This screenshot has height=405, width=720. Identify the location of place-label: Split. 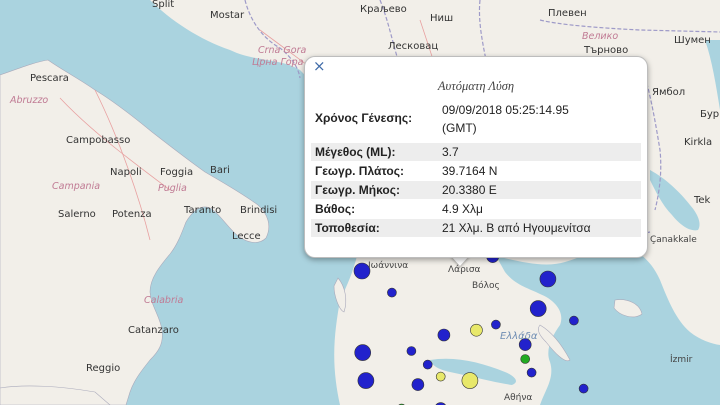
(163, 5).